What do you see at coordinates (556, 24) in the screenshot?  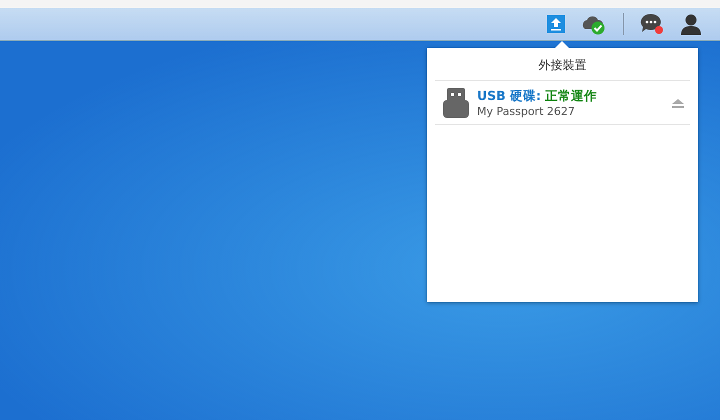 I see `upload-icon` at bounding box center [556, 24].